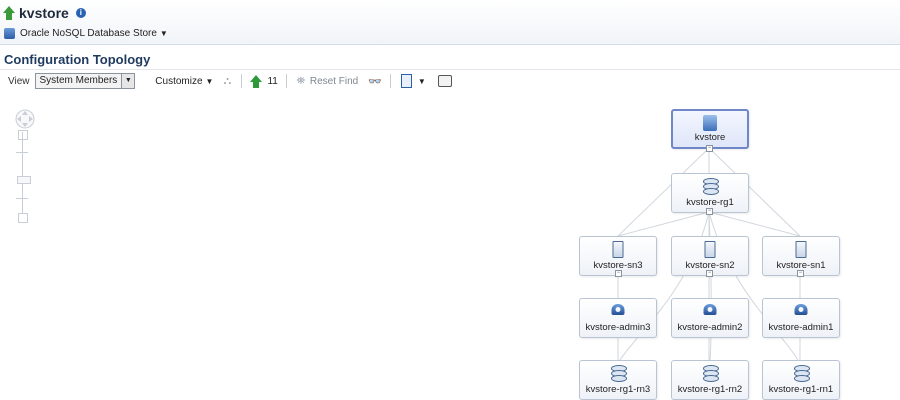 The width and height of the screenshot is (900, 400). I want to click on pan-control, so click(25, 119).